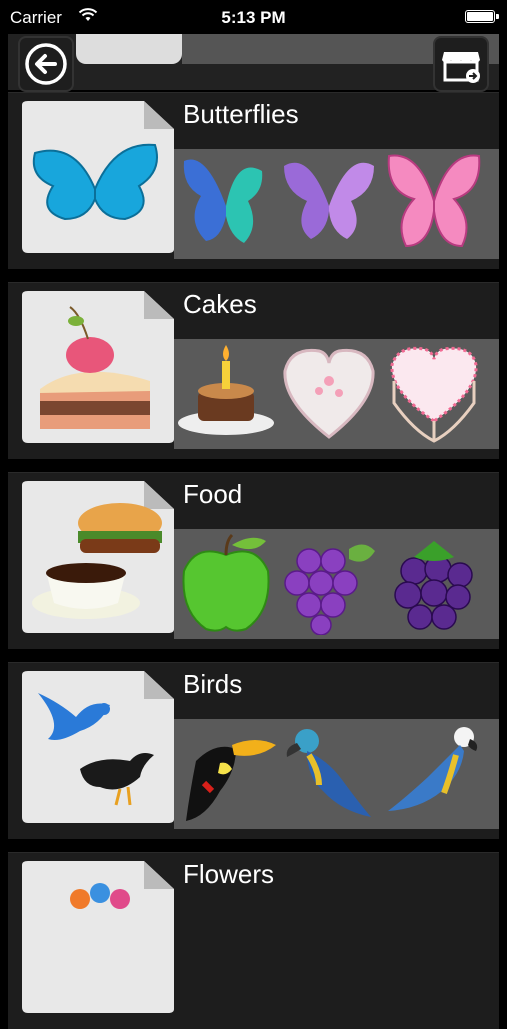  Describe the element at coordinates (461, 67) in the screenshot. I see `store-icon` at that location.